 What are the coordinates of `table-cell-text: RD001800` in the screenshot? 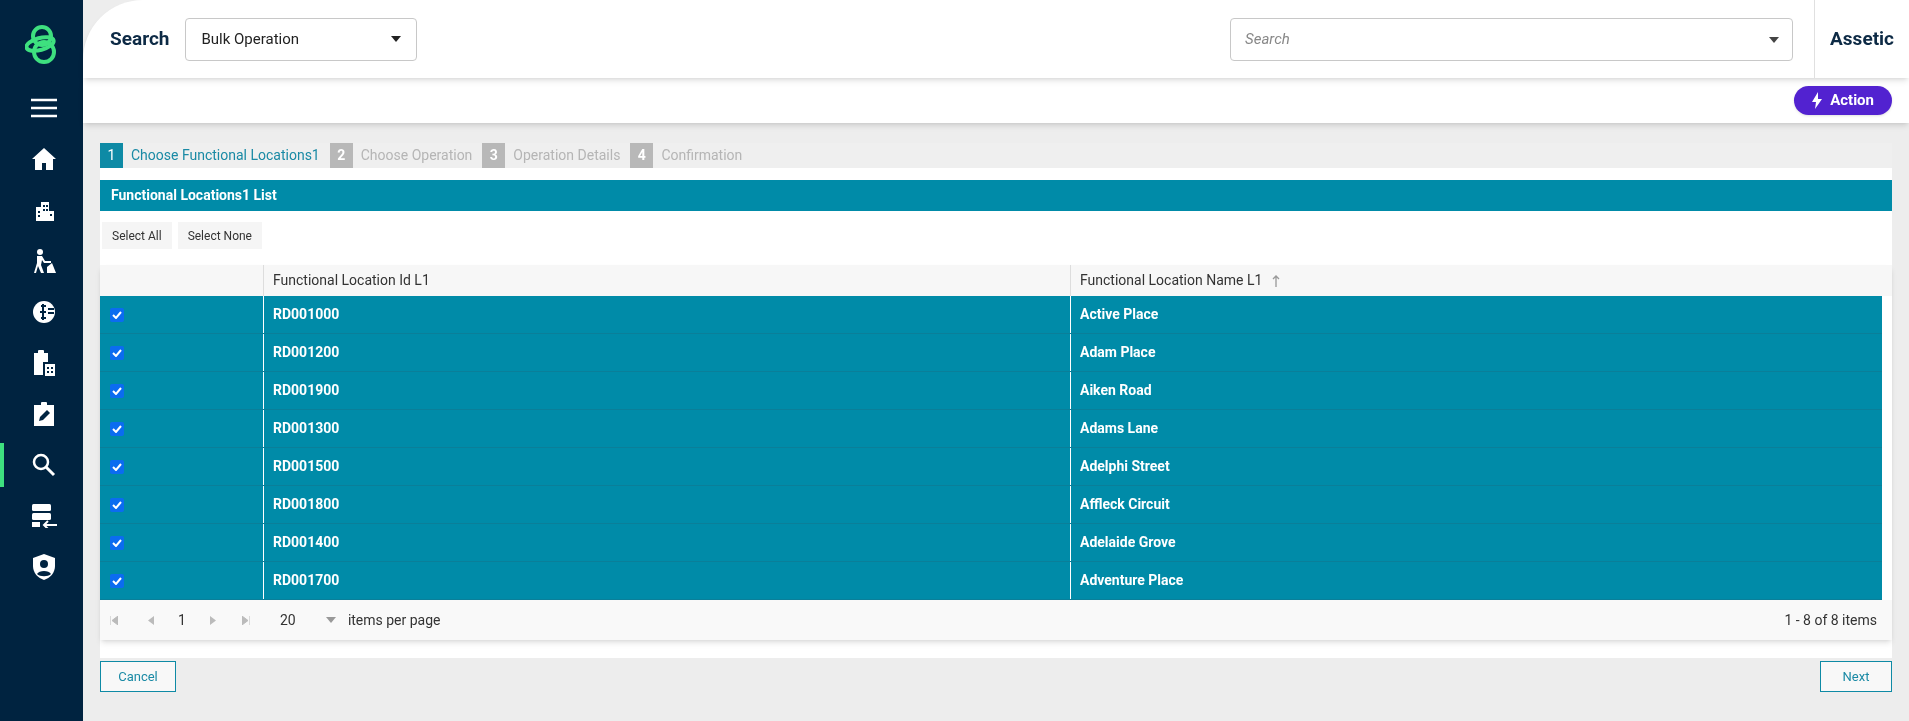 It's located at (306, 504).